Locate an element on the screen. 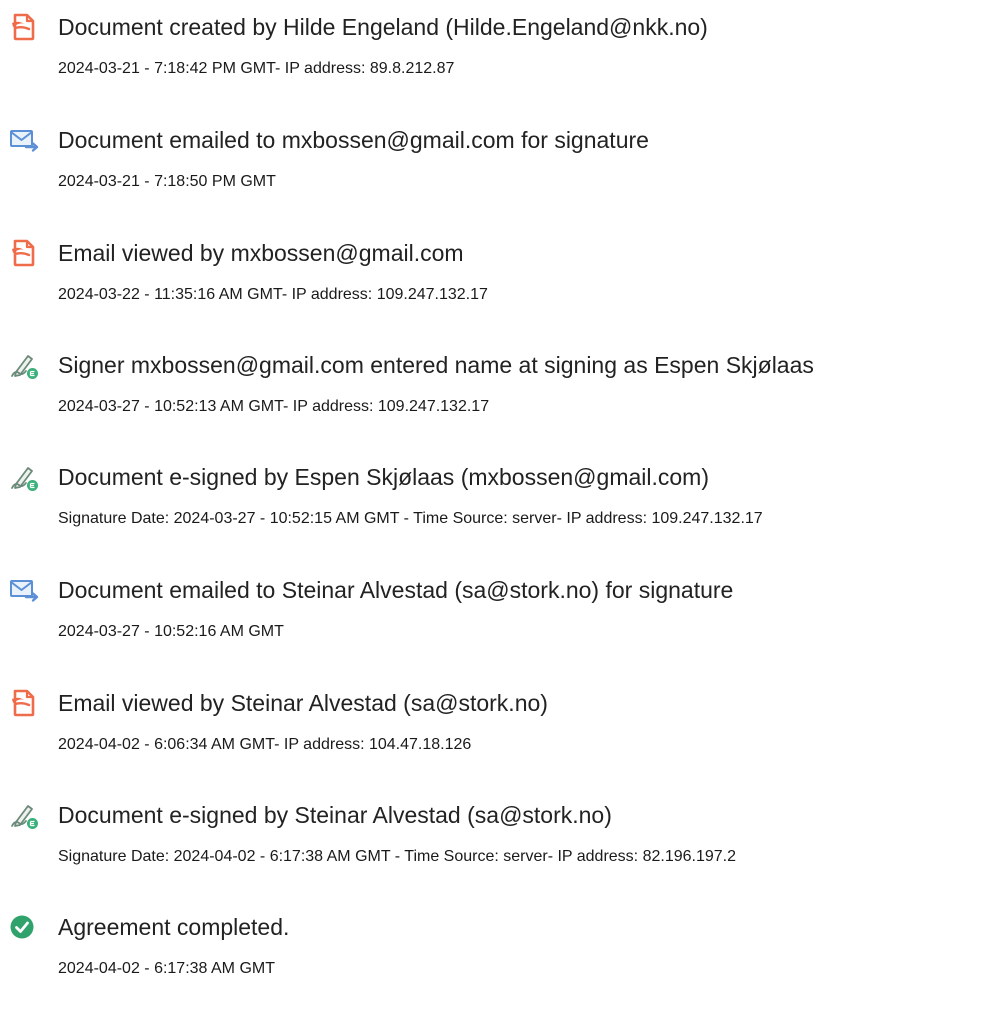  event-title: Email viewed by mxbossen@gmail.com is located at coordinates (261, 253).